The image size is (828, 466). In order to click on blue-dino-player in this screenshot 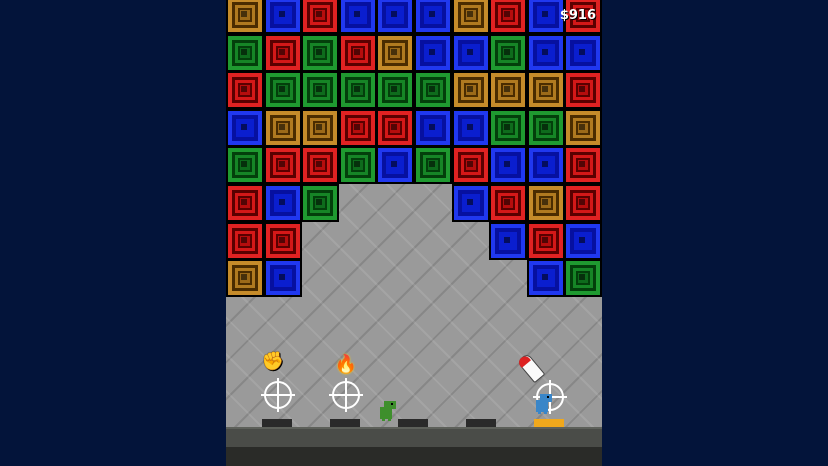, I will do `click(543, 404)`.